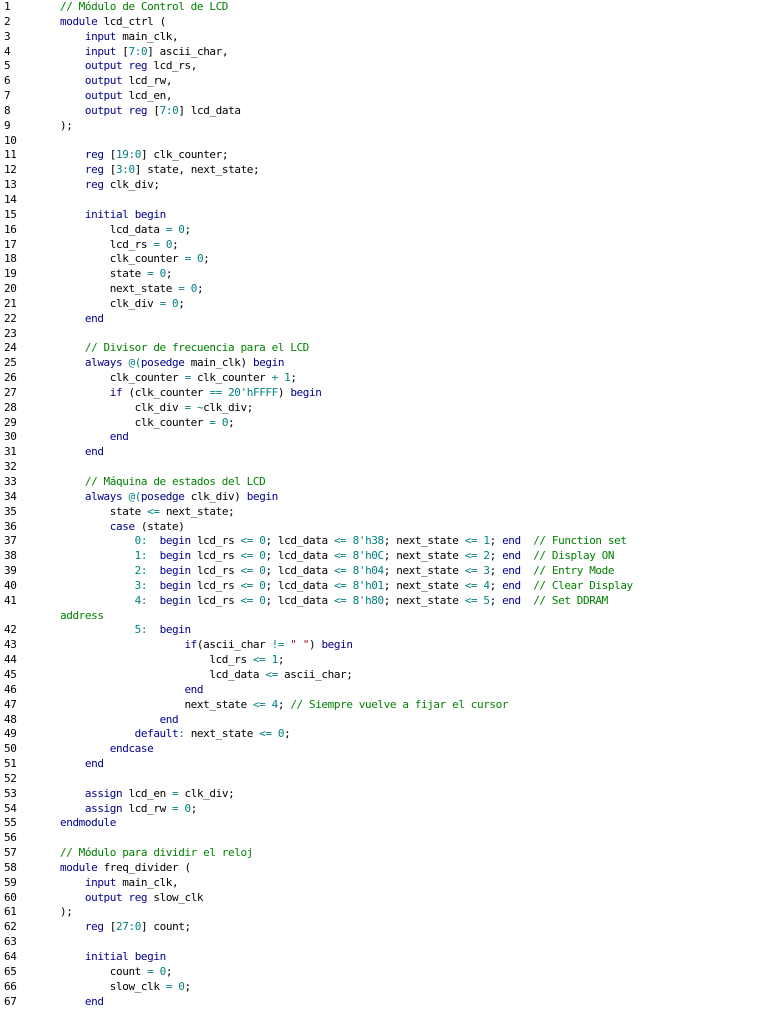 The width and height of the screenshot is (768, 1024). Describe the element at coordinates (10, 674) in the screenshot. I see `line-number: 45` at that location.